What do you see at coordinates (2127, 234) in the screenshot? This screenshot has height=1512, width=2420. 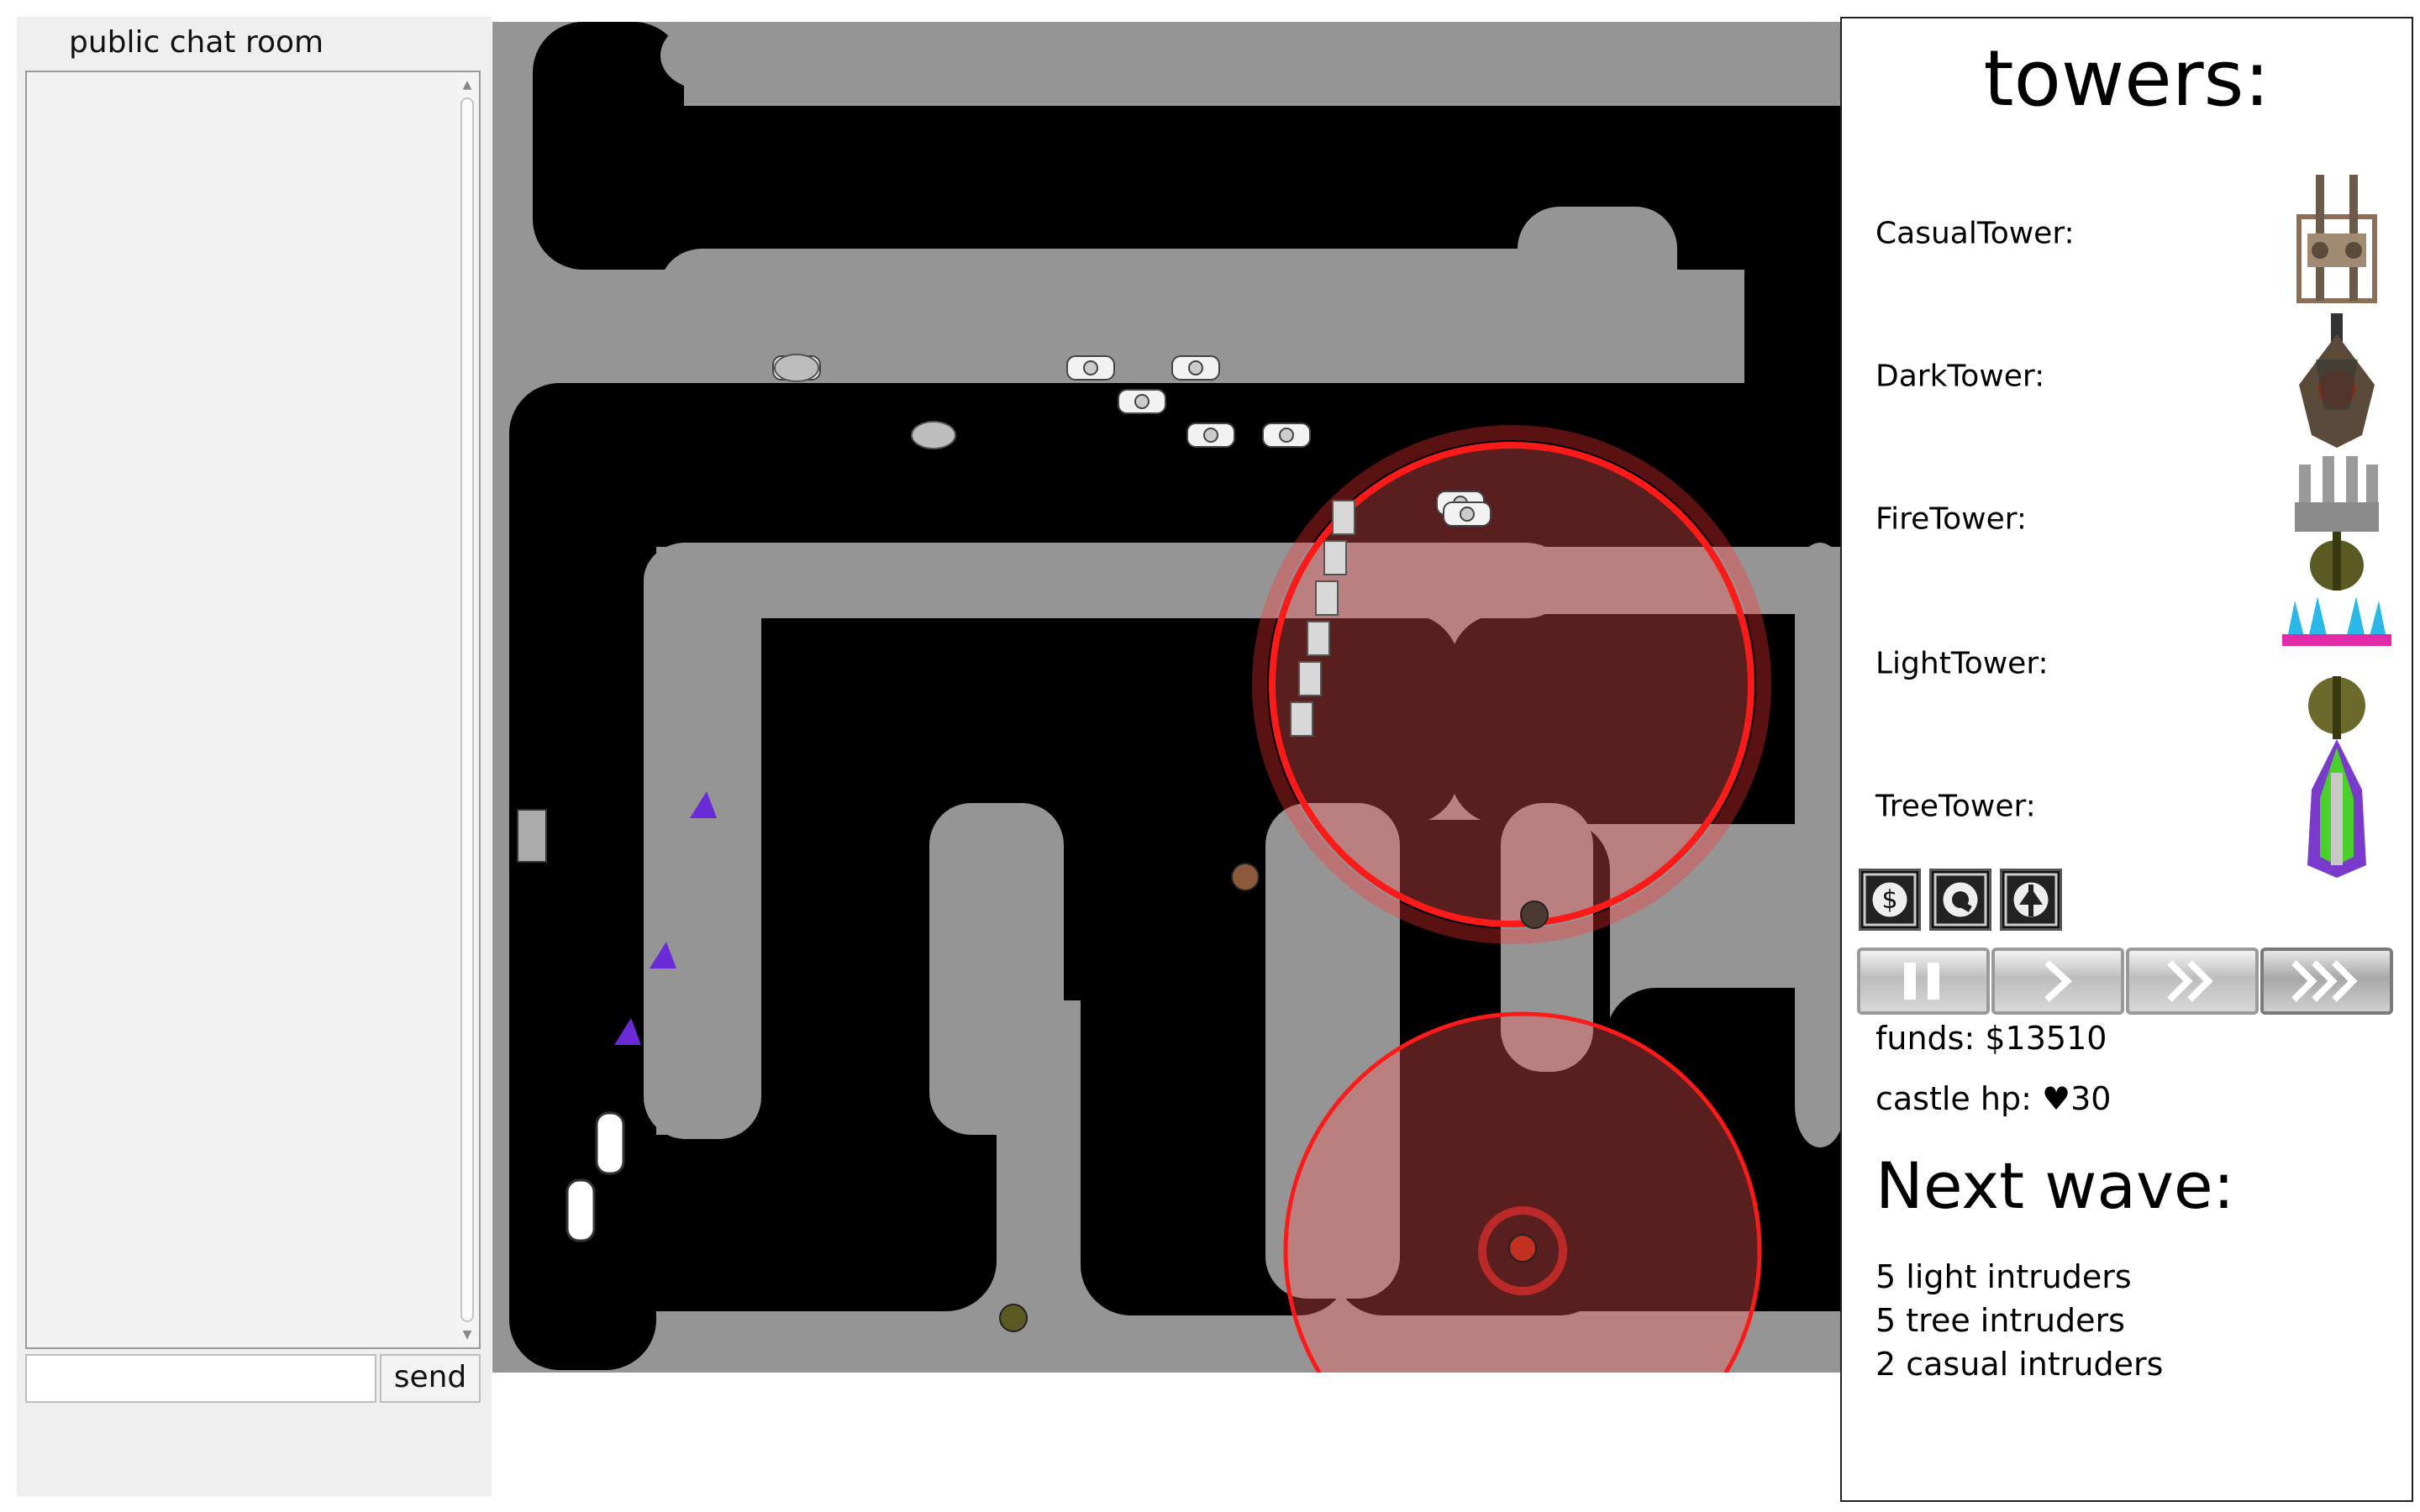 I see `tower-row-casual: CasualTower:` at bounding box center [2127, 234].